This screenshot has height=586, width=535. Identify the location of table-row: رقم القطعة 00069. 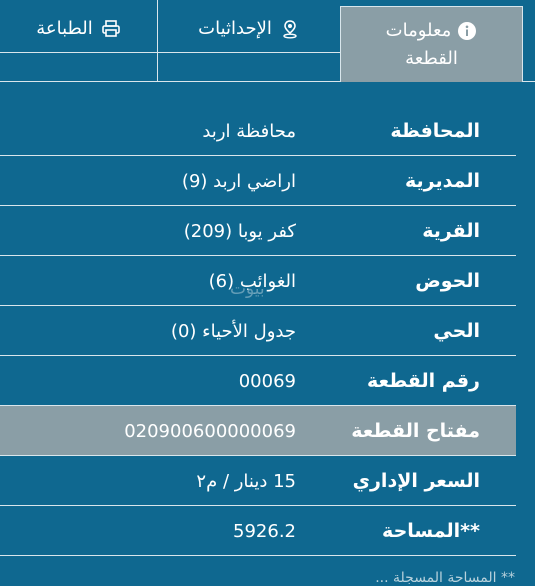
(258, 381).